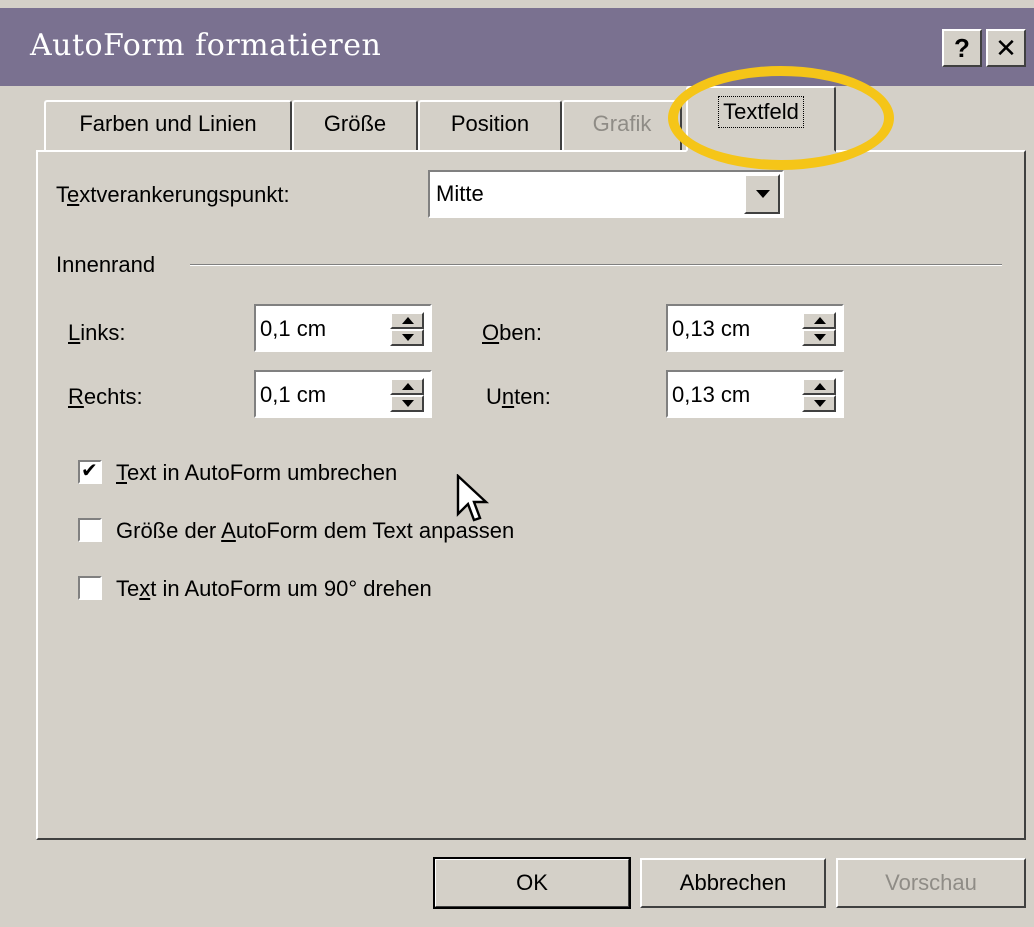 The width and height of the screenshot is (1034, 927). Describe the element at coordinates (460, 193) in the screenshot. I see `anchor-value: Mitte` at that location.